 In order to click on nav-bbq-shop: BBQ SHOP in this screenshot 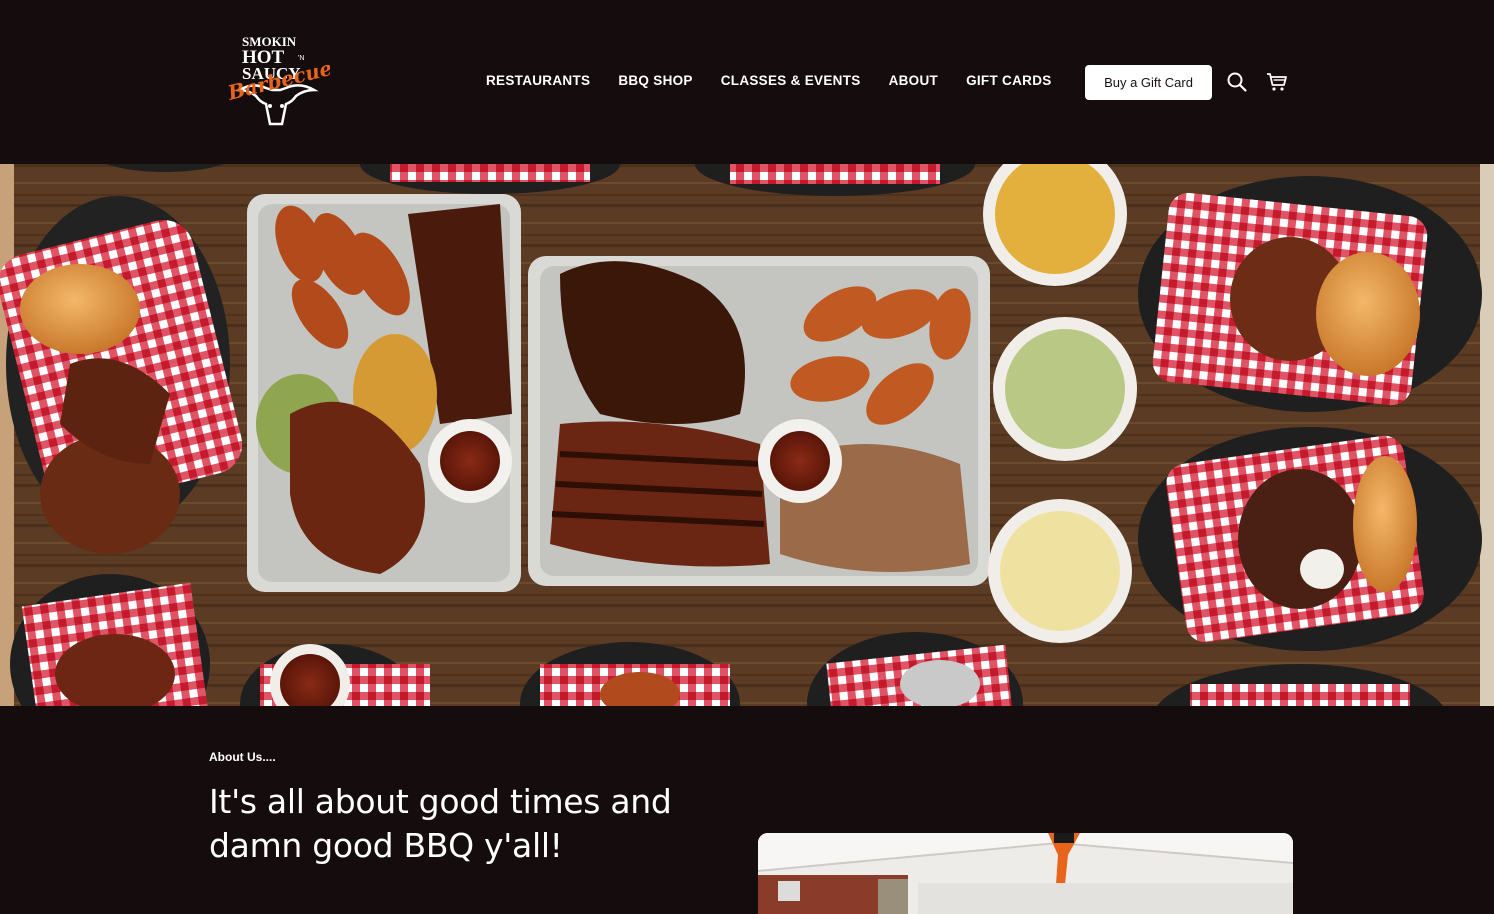, I will do `click(655, 81)`.